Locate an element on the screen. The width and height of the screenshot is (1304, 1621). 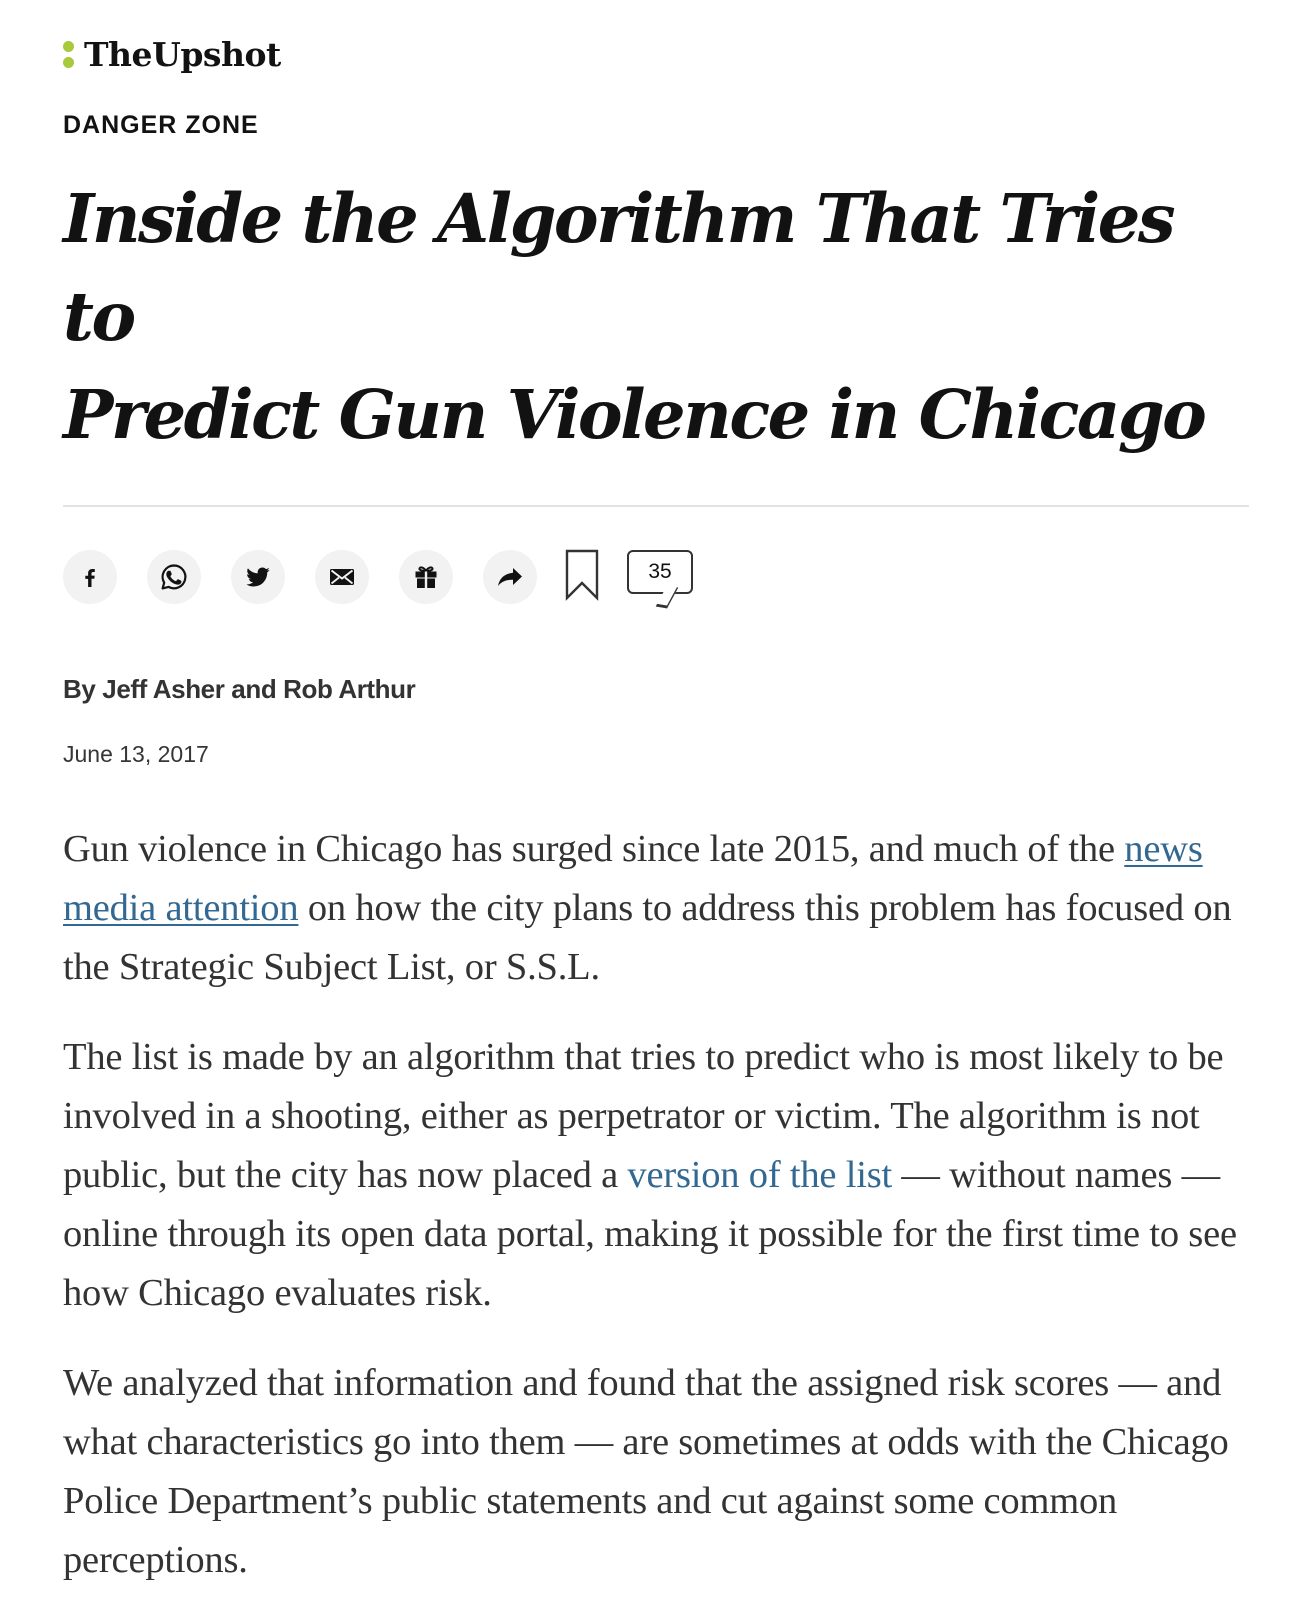
comments-button: 35 is located at coordinates (660, 579).